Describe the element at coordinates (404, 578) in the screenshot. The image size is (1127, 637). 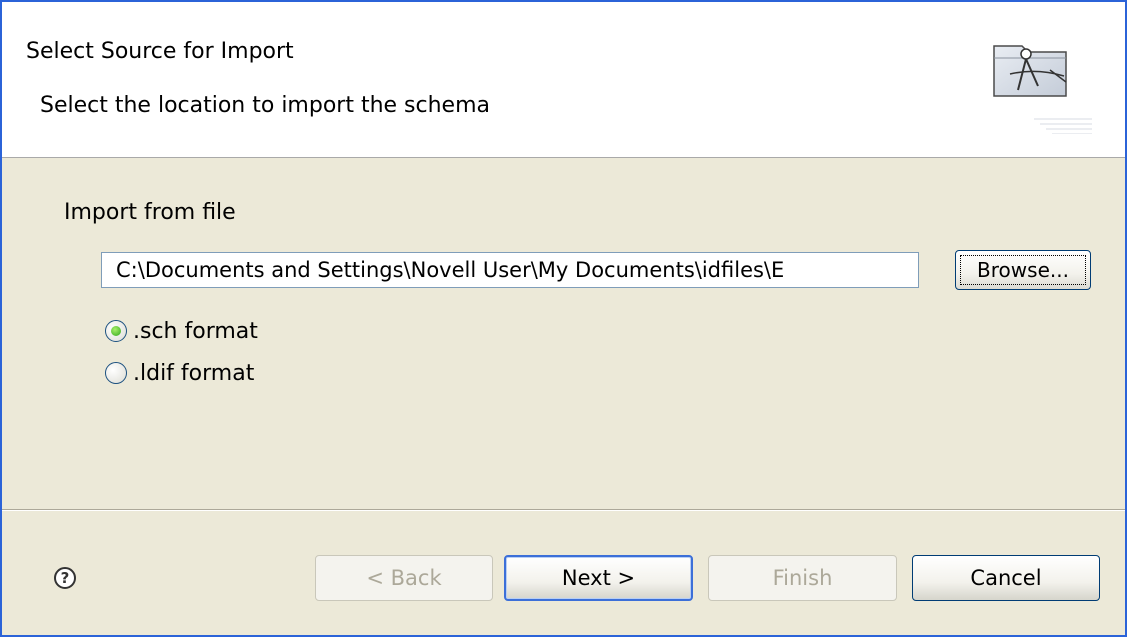
I see `back-button: < Back` at that location.